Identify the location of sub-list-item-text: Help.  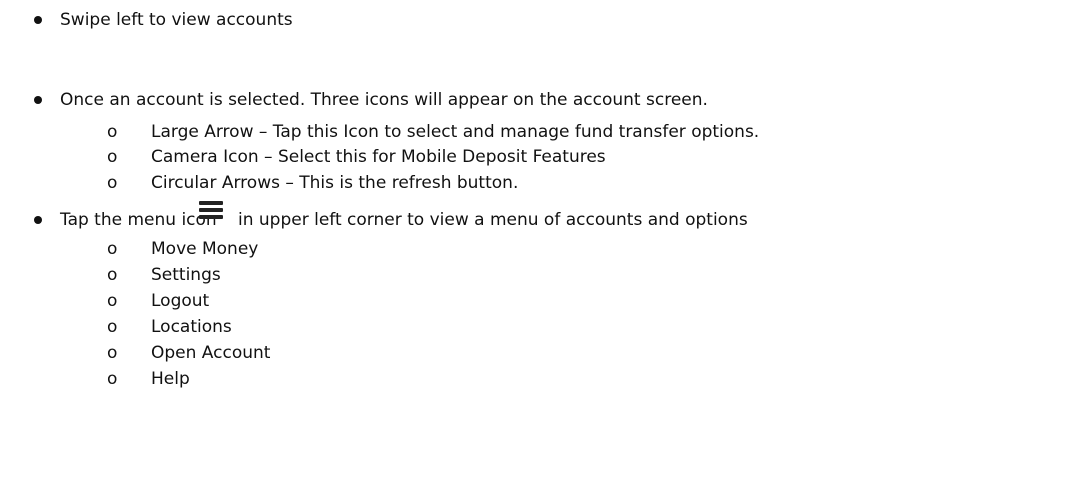
(170, 379).